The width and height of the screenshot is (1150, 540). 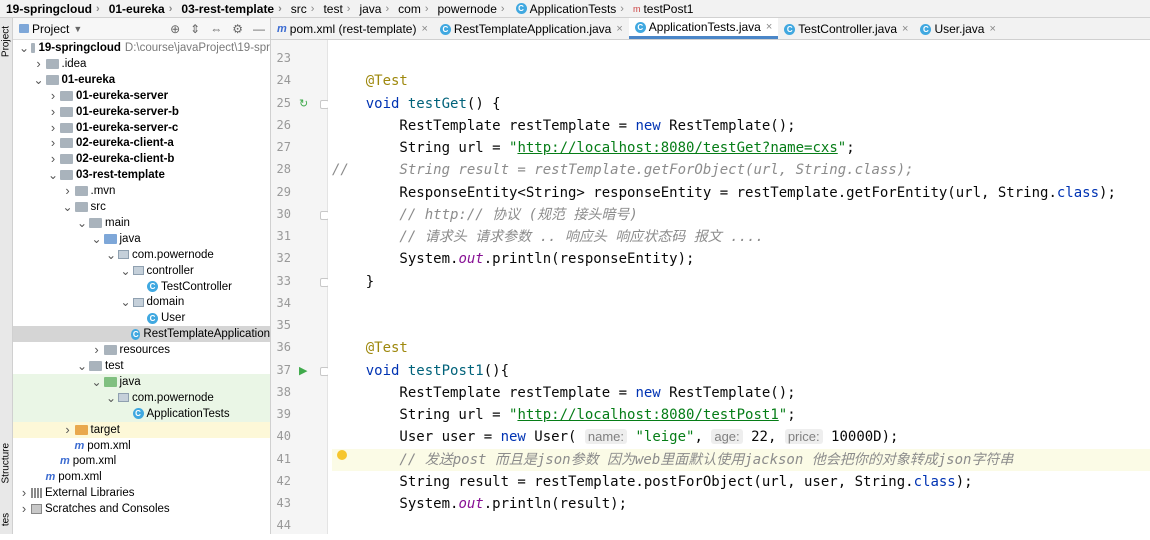 I want to click on line-number: 29, so click(x=283, y=191).